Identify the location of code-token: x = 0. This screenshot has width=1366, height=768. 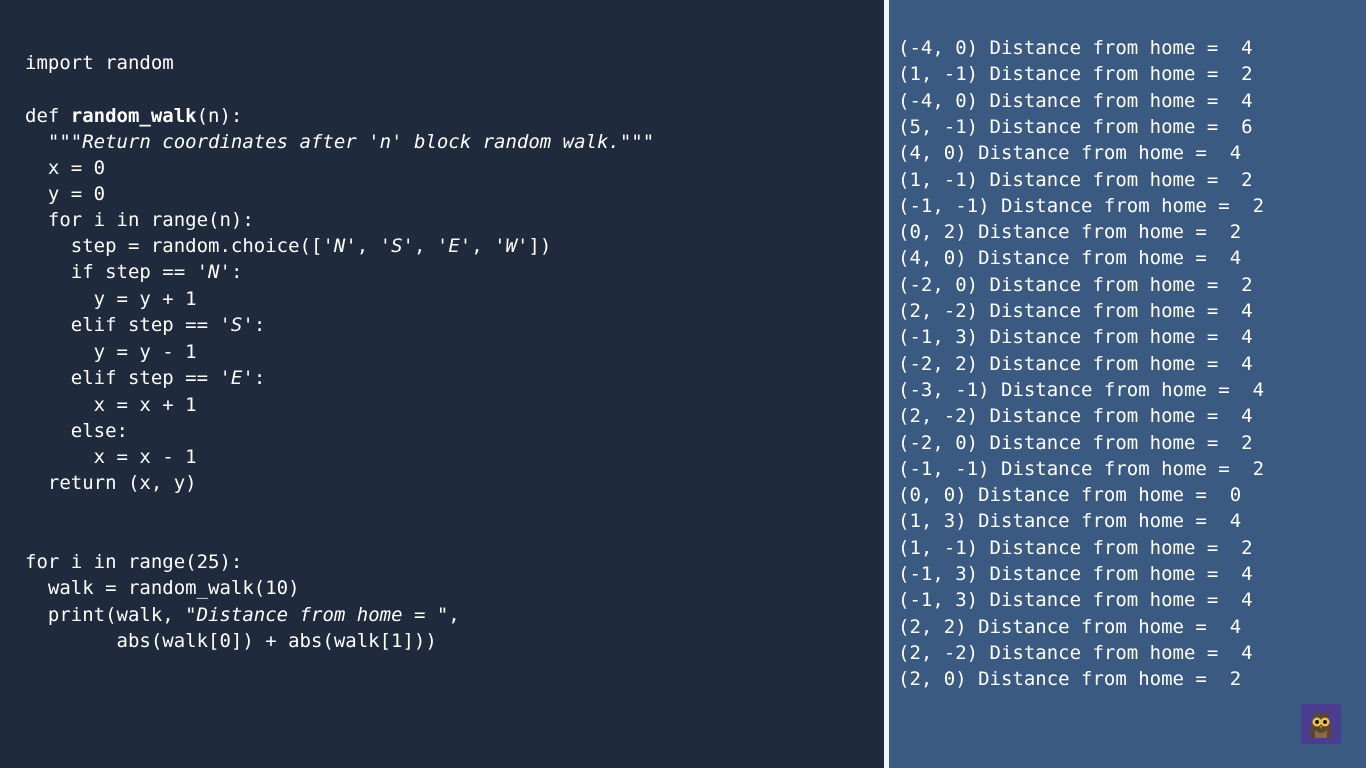
(76, 168).